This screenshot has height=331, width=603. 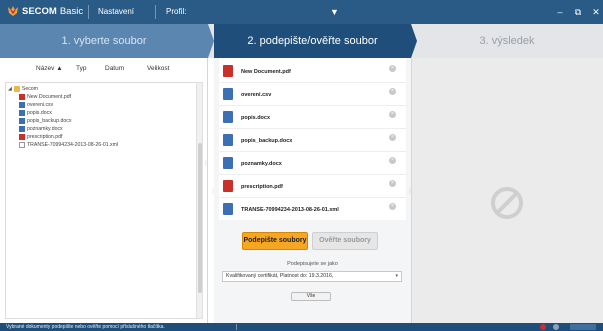 I want to click on tree-item: TRANSE-70994234-2013-08-26-01.xml, so click(x=68, y=145).